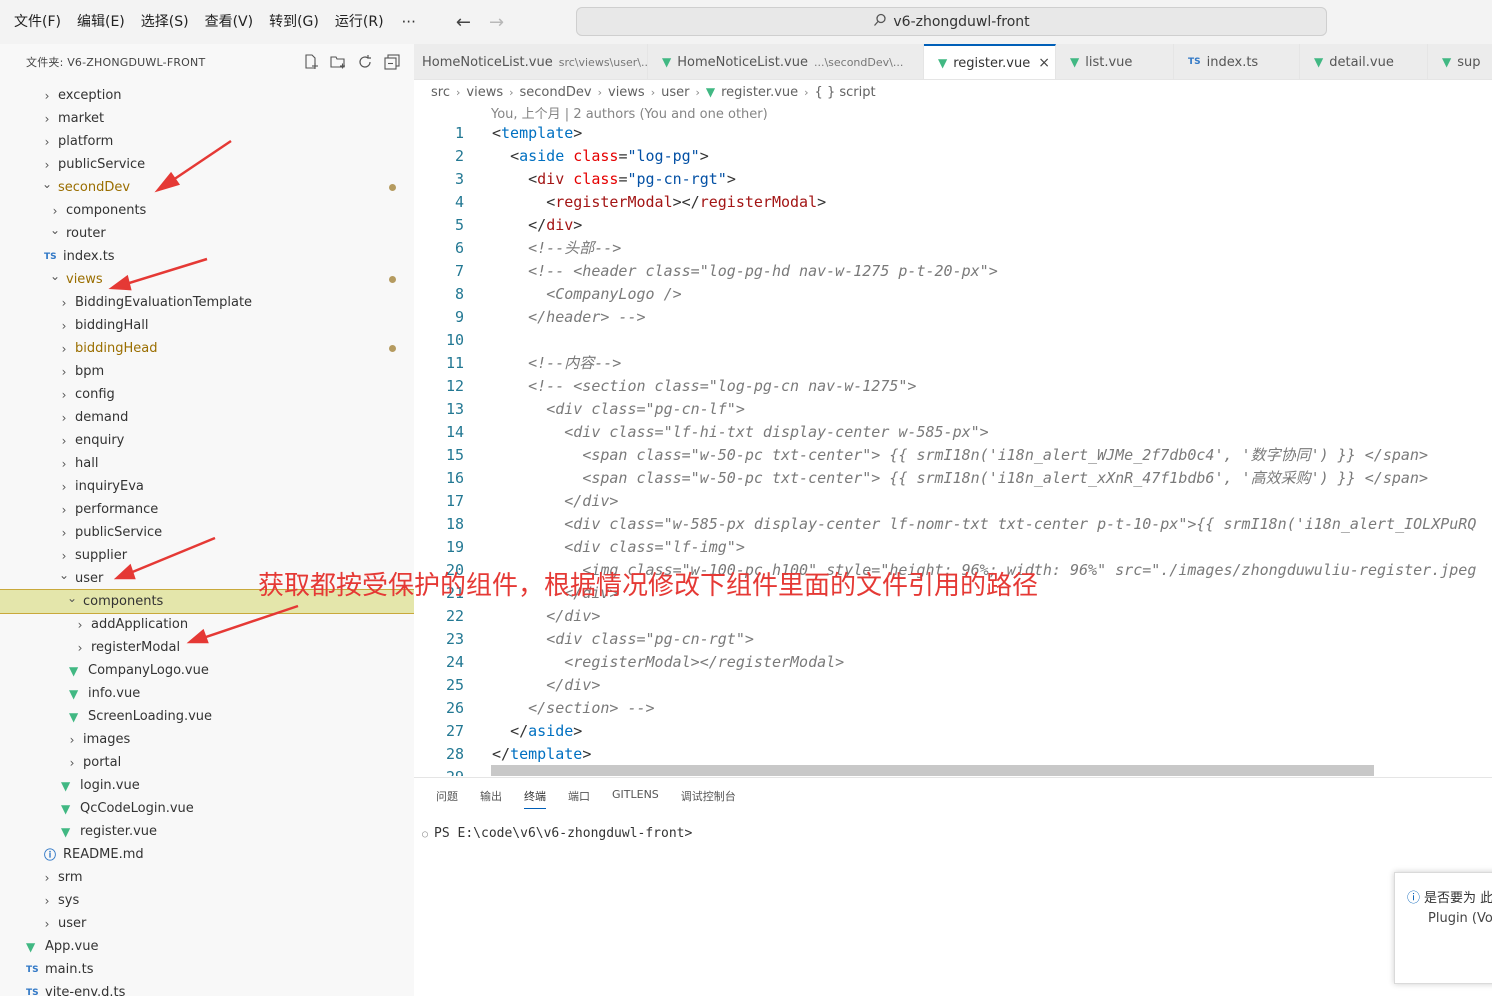 The height and width of the screenshot is (996, 1492). Describe the element at coordinates (207, 279) in the screenshot. I see `tree-item: ⌄ views` at that location.